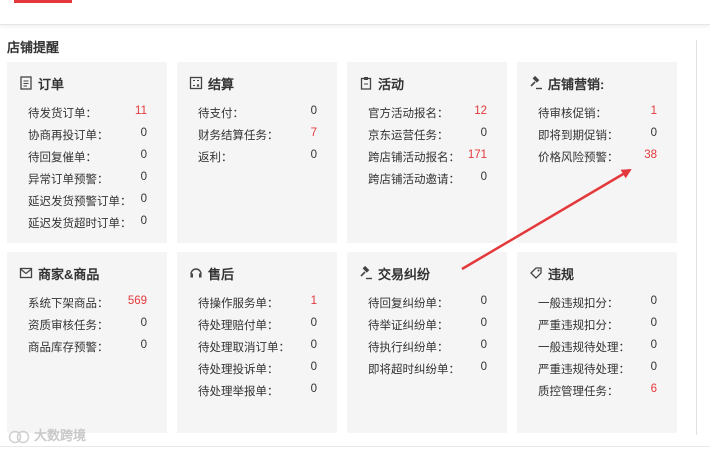  I want to click on reminder-row: 待执行纠纷单： 0, so click(427, 347).